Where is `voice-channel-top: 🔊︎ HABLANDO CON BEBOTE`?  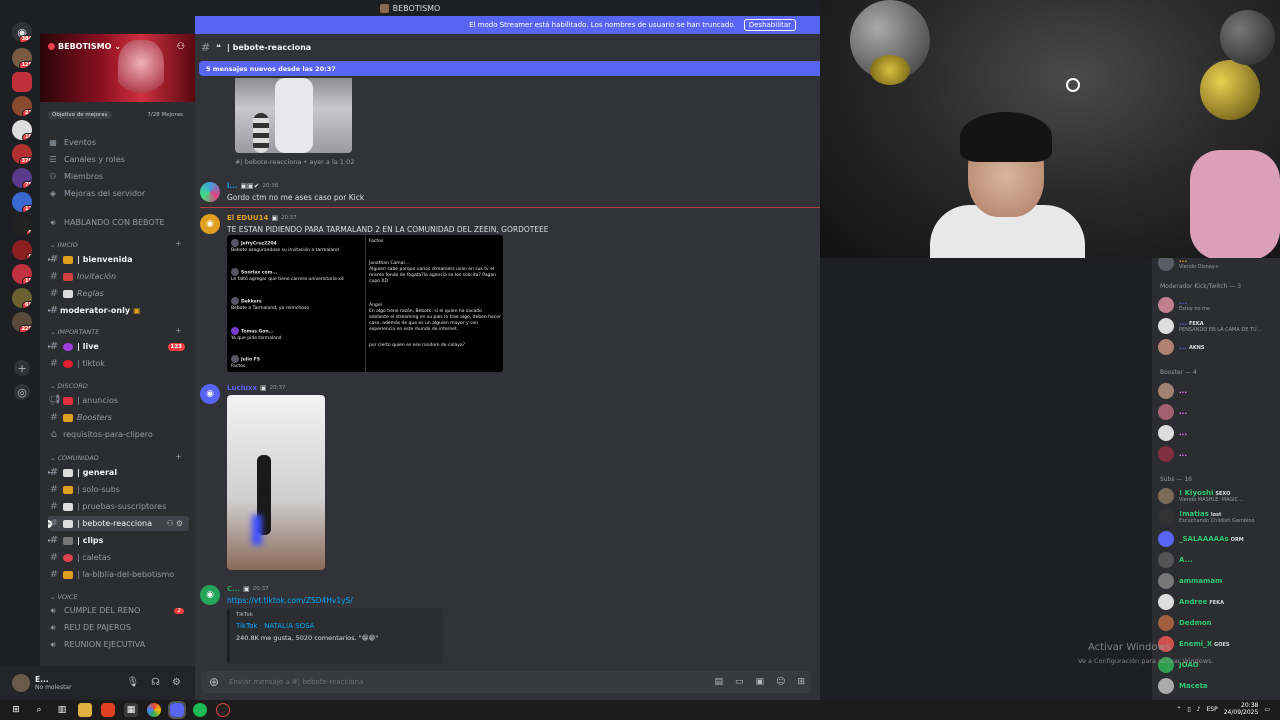
voice-channel-top: 🔊︎ HABLANDO CON BEBOTE is located at coordinates (106, 222).